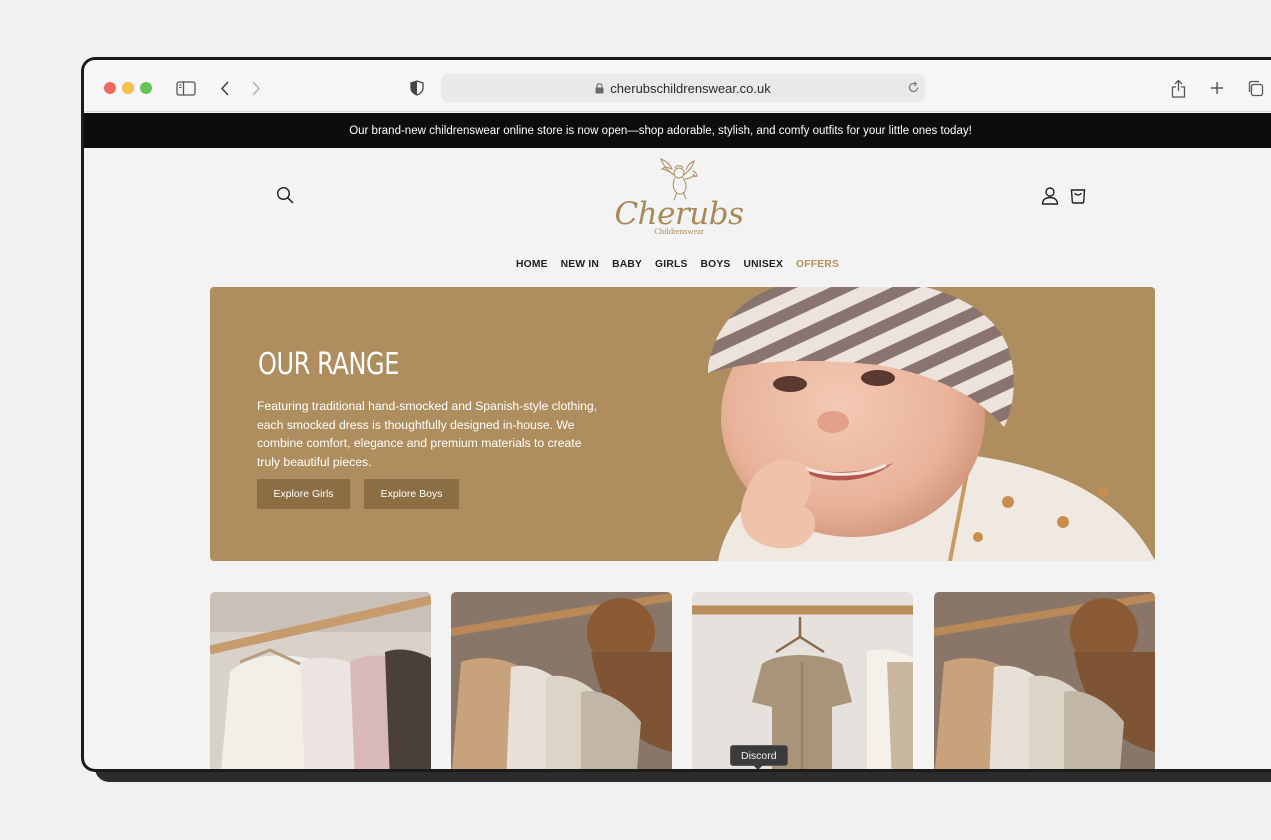  I want to click on share-icon, so click(1178, 88).